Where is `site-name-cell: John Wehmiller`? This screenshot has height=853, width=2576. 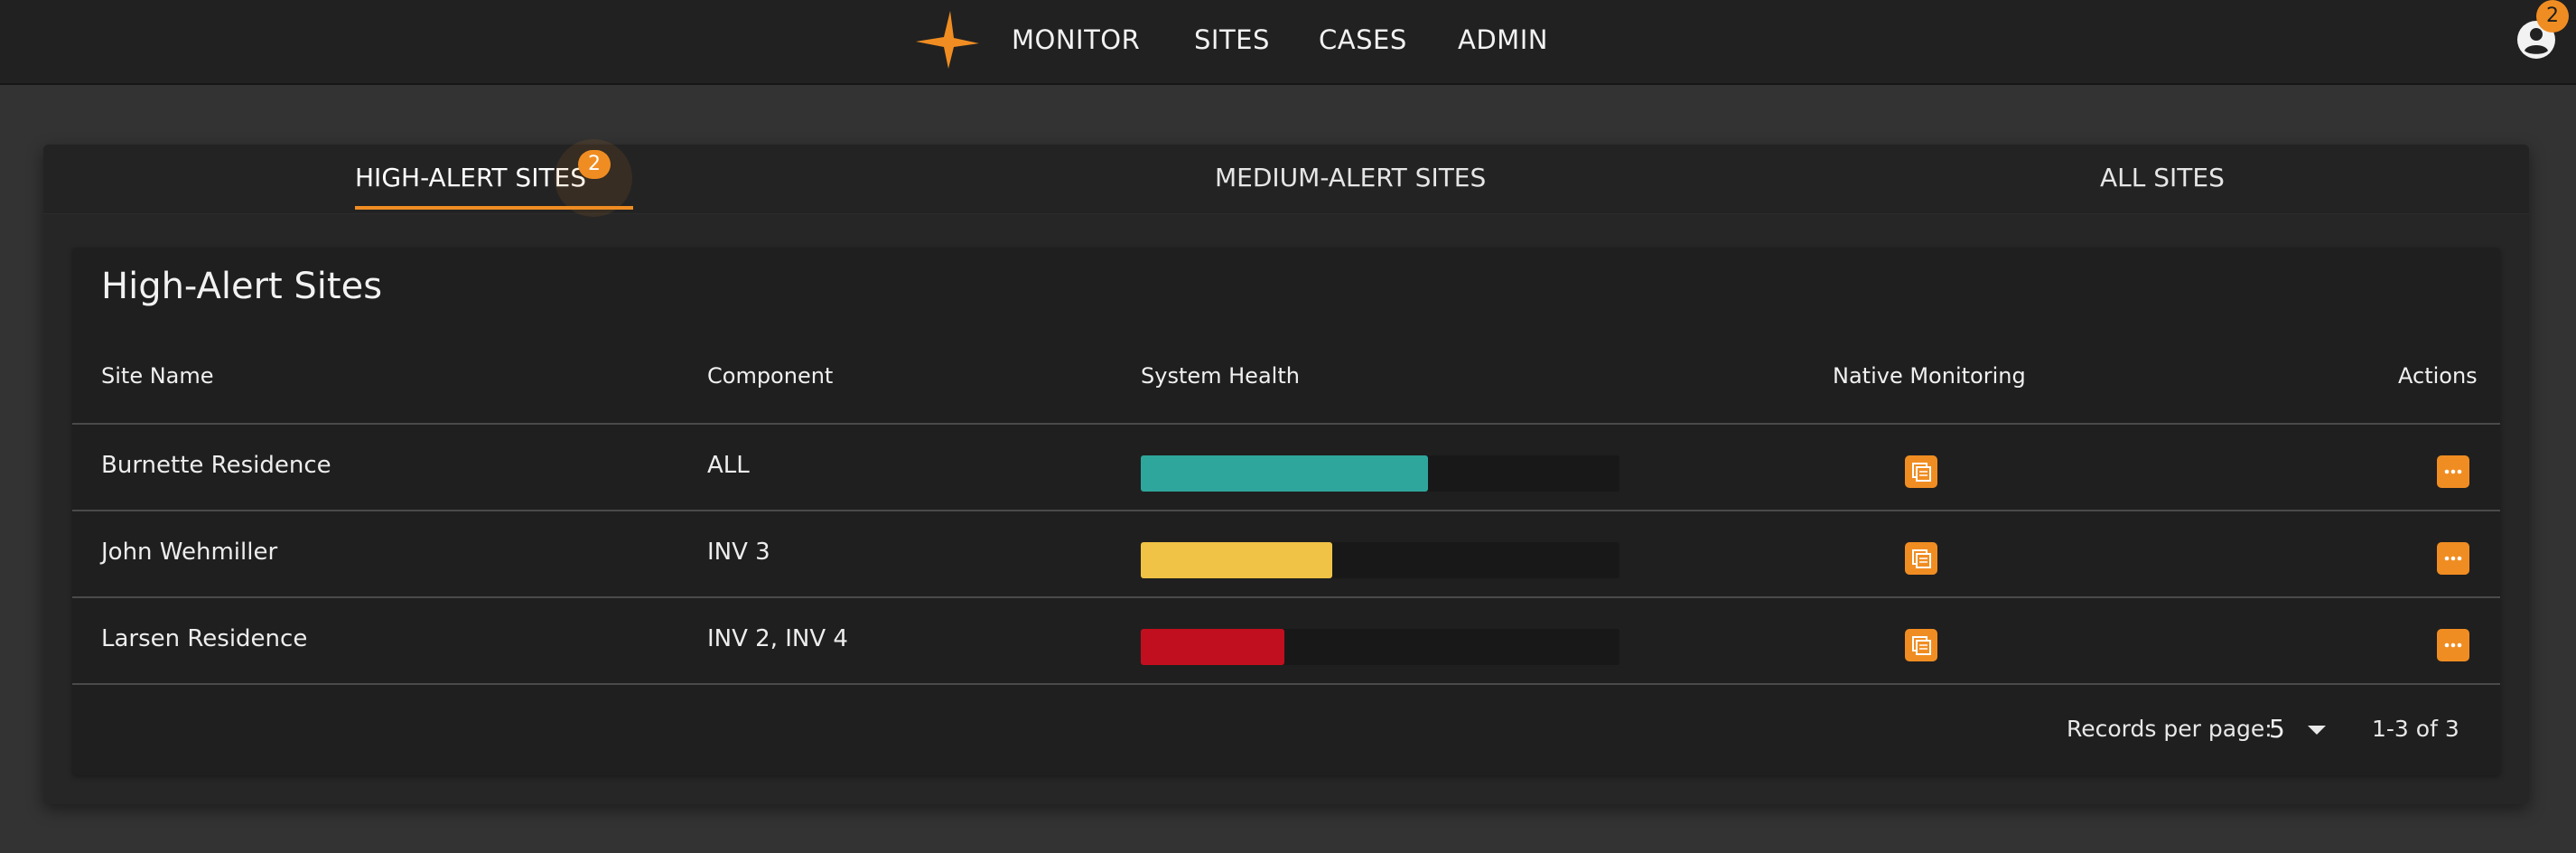
site-name-cell: John Wehmiller is located at coordinates (189, 552).